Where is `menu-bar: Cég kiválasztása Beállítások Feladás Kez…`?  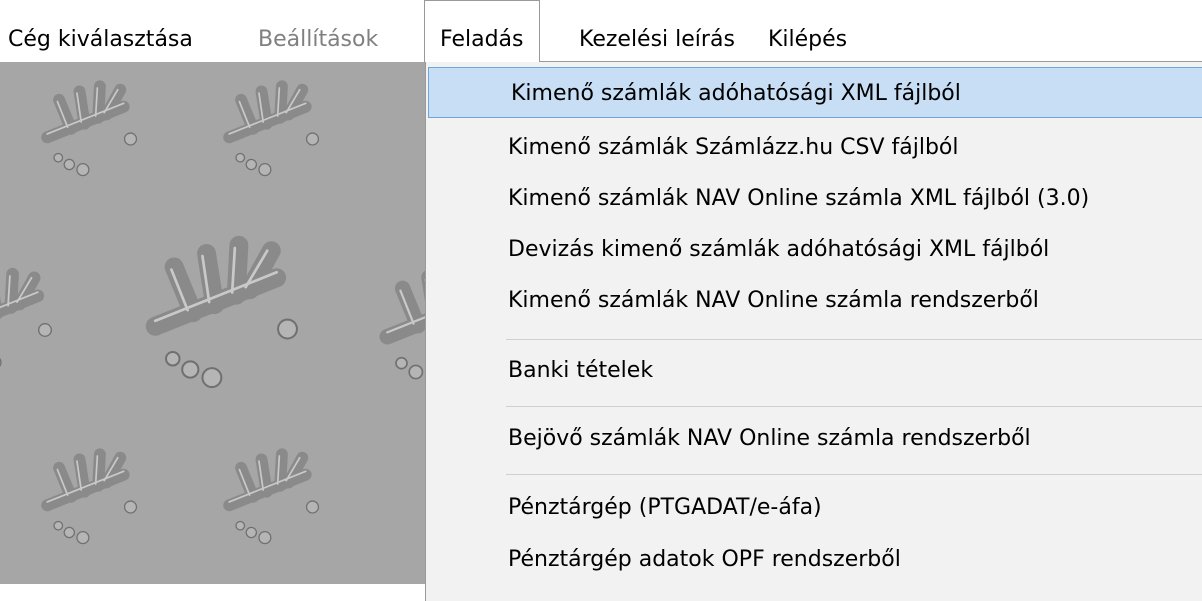 menu-bar: Cég kiválasztása Beállítások Feladás Kez… is located at coordinates (601, 31).